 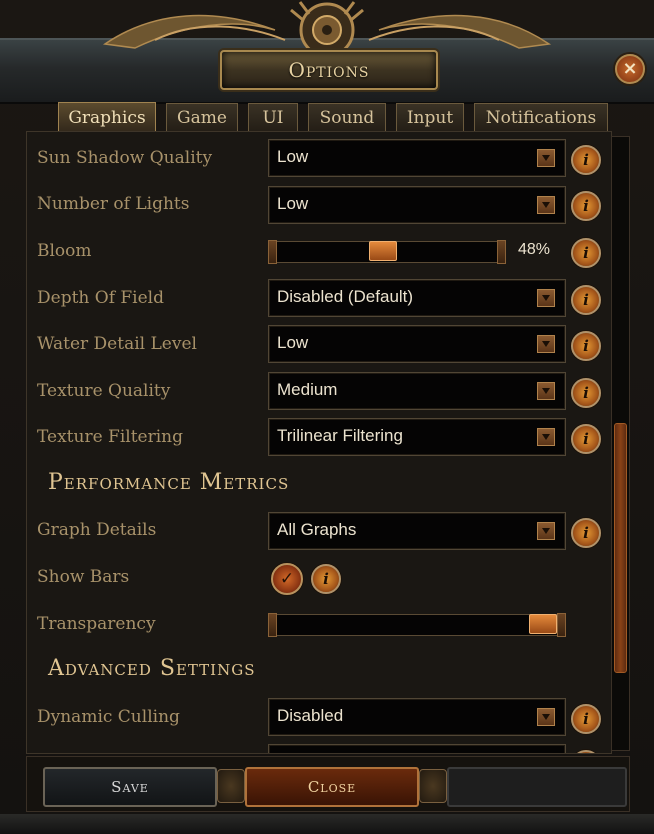 I want to click on texture-quality-label: Texture Quality, so click(x=104, y=391).